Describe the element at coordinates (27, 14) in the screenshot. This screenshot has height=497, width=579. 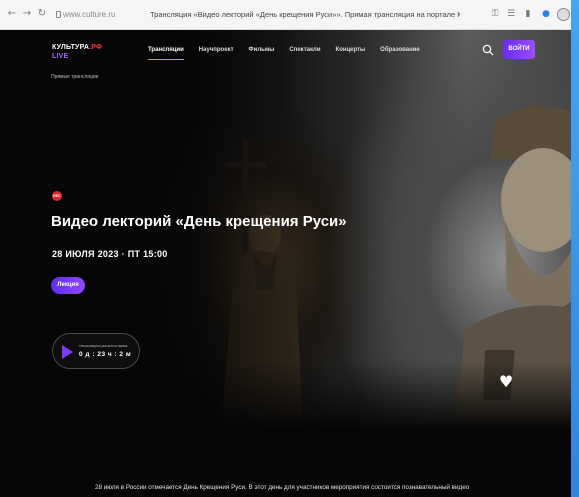
I see `forward-icon: →` at that location.